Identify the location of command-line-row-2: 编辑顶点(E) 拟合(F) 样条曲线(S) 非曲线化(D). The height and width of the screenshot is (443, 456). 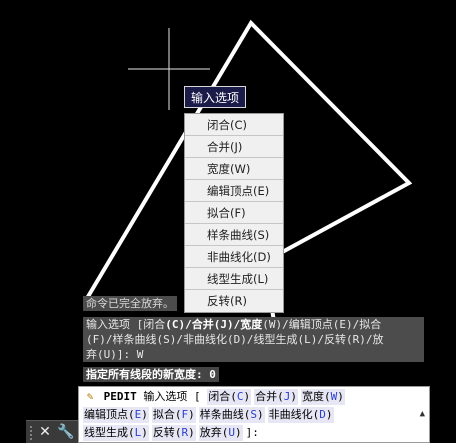
(210, 415).